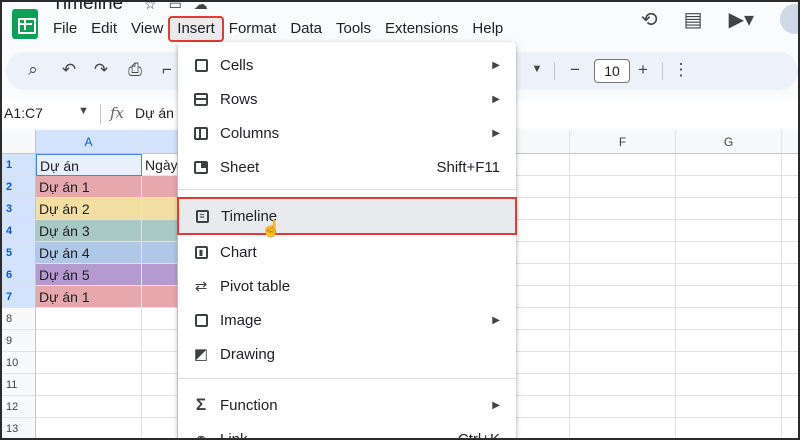  What do you see at coordinates (681, 70) in the screenshot?
I see `more-options-icon: ⋮` at bounding box center [681, 70].